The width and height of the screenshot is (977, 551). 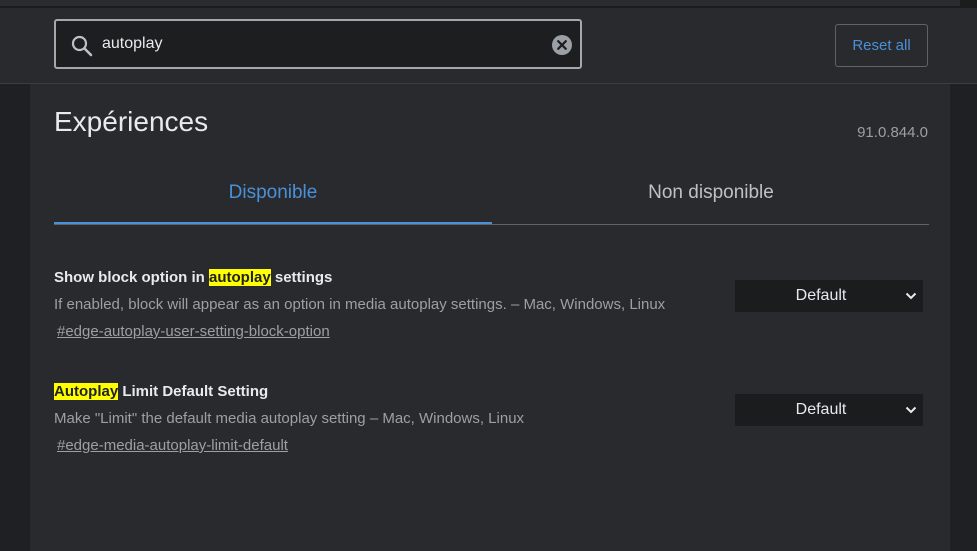 I want to click on search-input, so click(x=322, y=44).